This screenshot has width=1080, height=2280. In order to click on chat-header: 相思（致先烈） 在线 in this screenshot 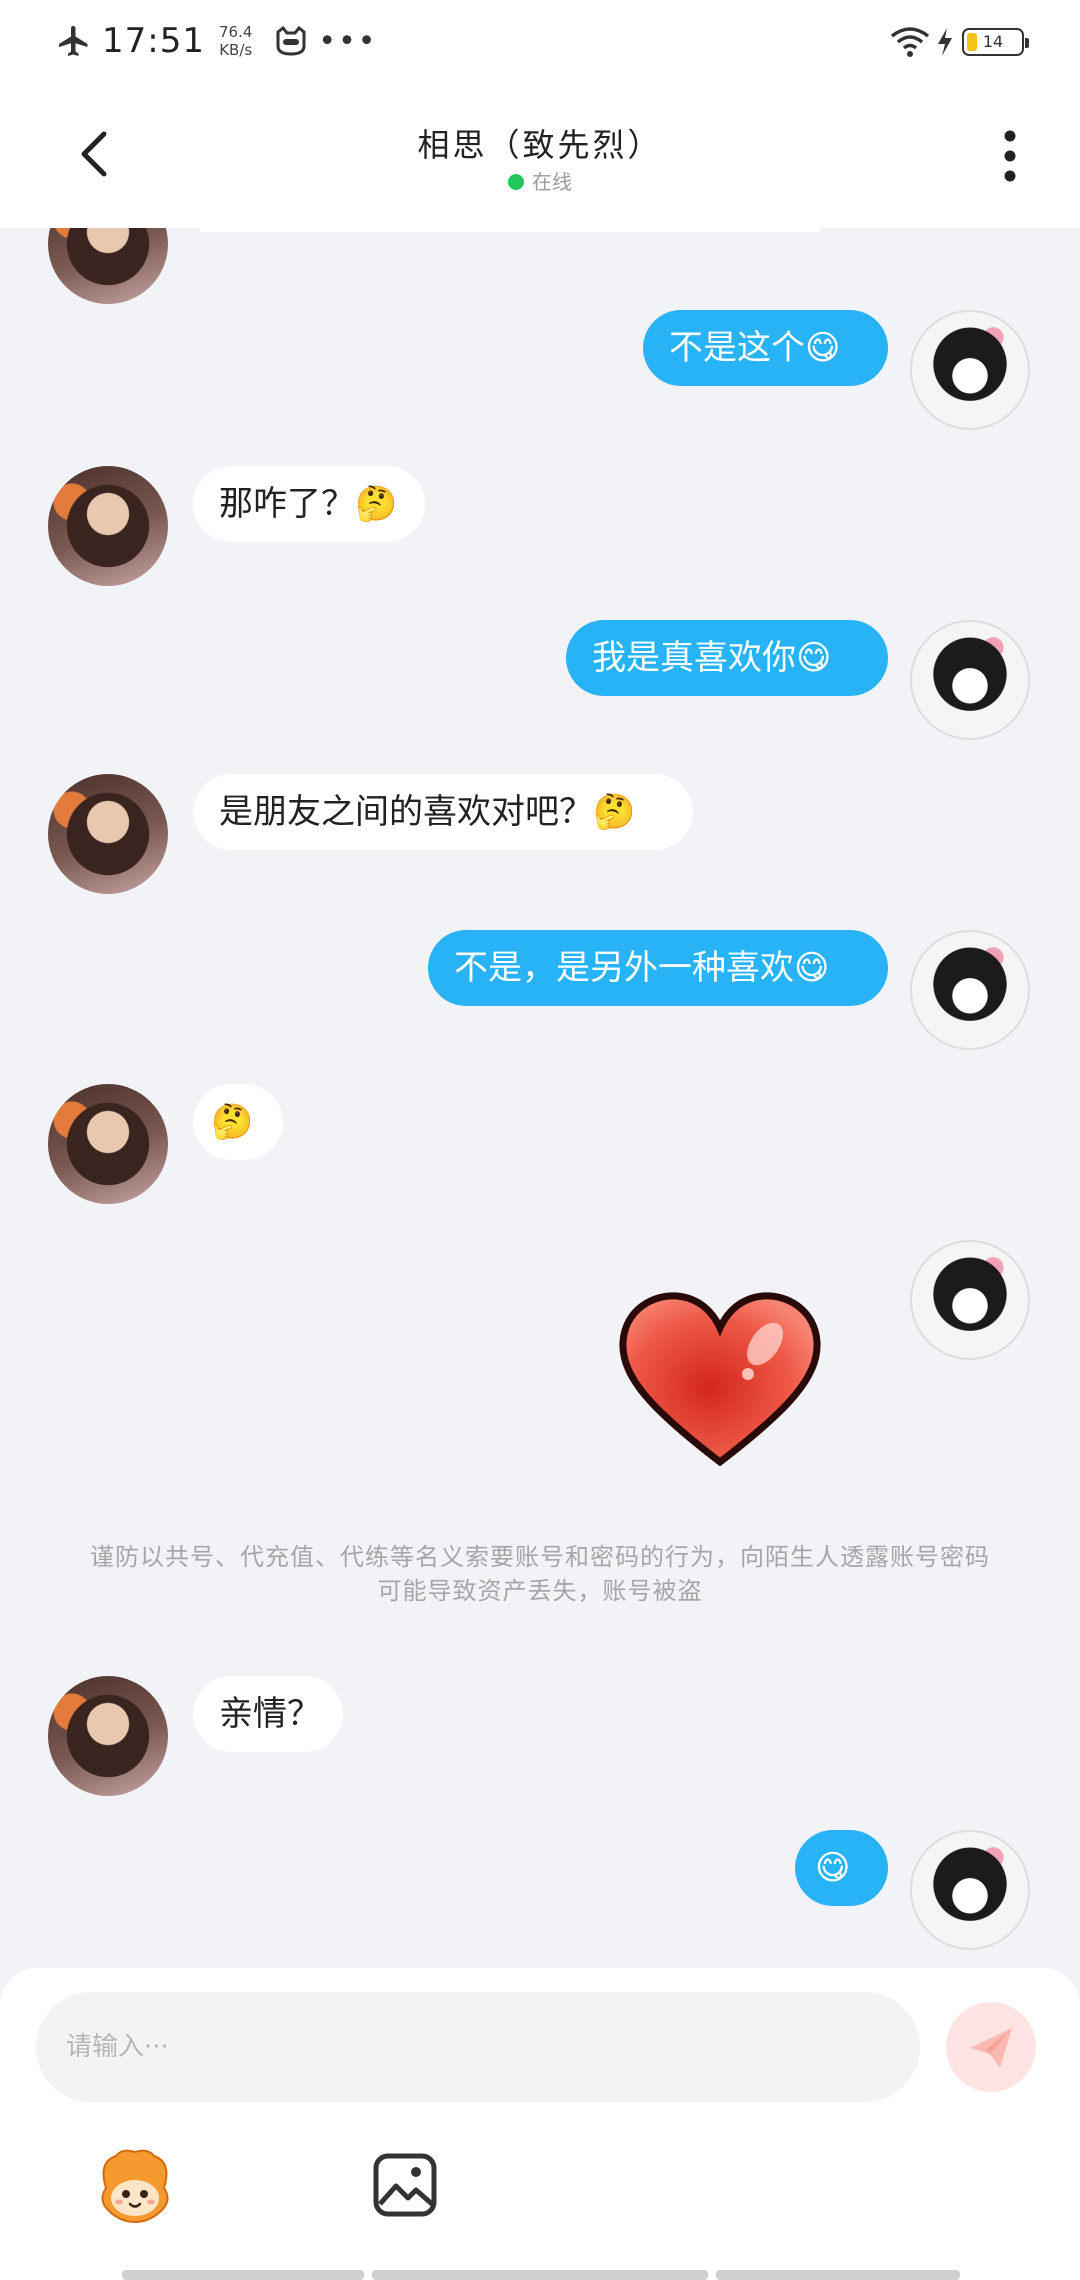, I will do `click(540, 155)`.